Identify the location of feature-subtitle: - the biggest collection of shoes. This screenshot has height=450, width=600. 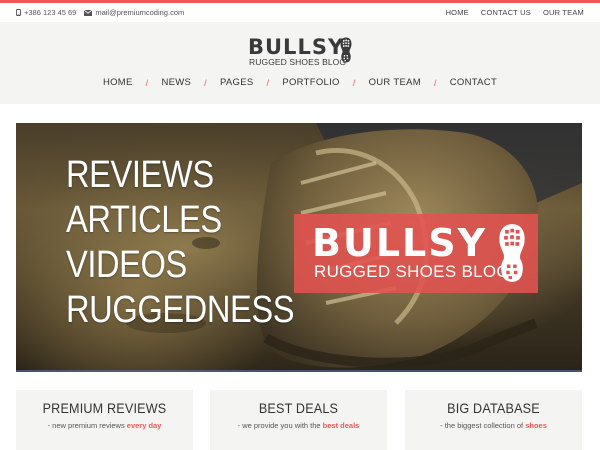
(493, 425).